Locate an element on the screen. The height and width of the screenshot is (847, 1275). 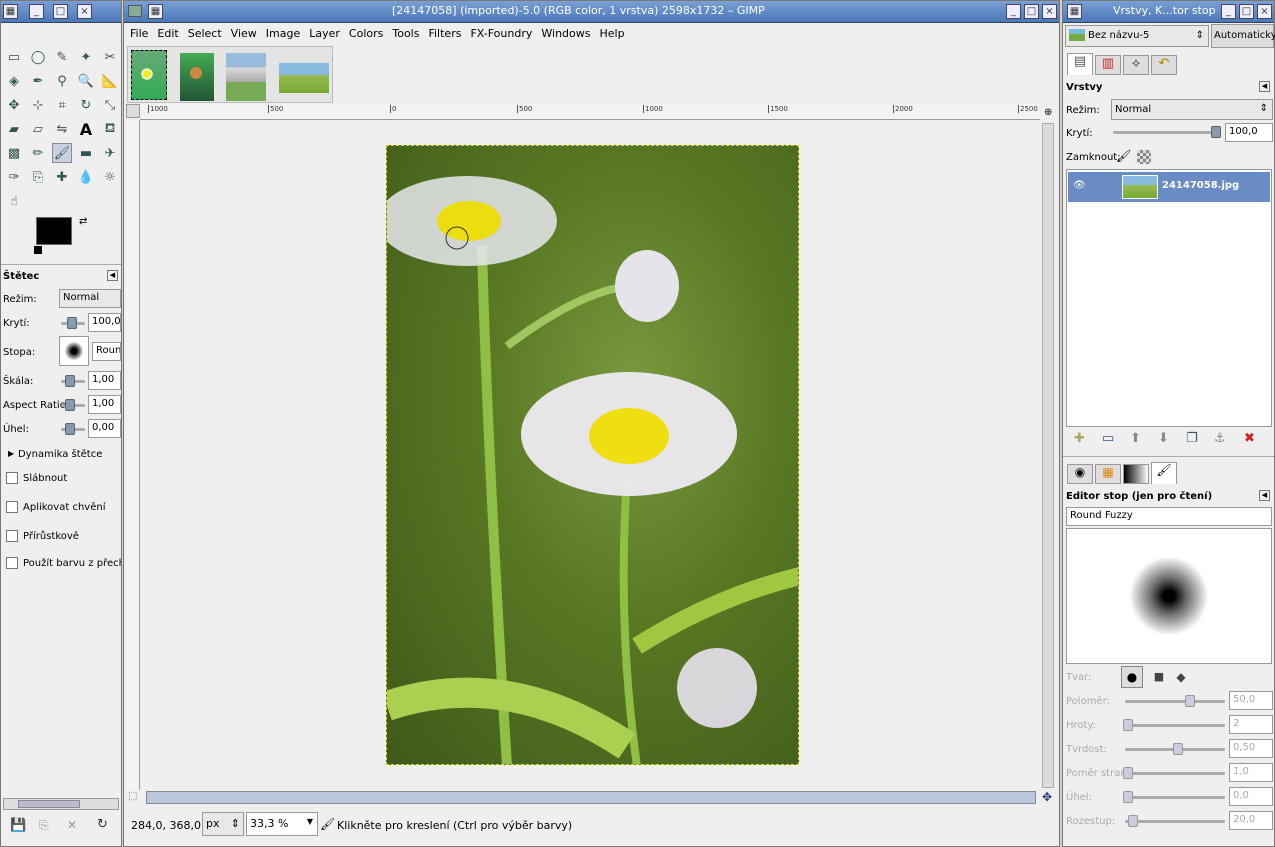
brush-name-field: Round Fuzzy is located at coordinates (1169, 516).